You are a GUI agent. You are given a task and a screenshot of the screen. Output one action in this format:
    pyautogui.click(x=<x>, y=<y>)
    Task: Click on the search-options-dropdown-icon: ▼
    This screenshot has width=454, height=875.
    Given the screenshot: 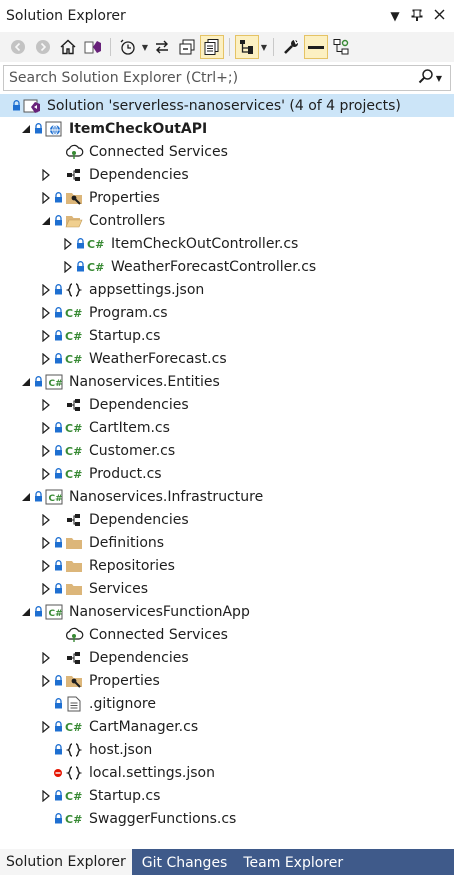 What is the action you would take?
    pyautogui.click(x=439, y=78)
    